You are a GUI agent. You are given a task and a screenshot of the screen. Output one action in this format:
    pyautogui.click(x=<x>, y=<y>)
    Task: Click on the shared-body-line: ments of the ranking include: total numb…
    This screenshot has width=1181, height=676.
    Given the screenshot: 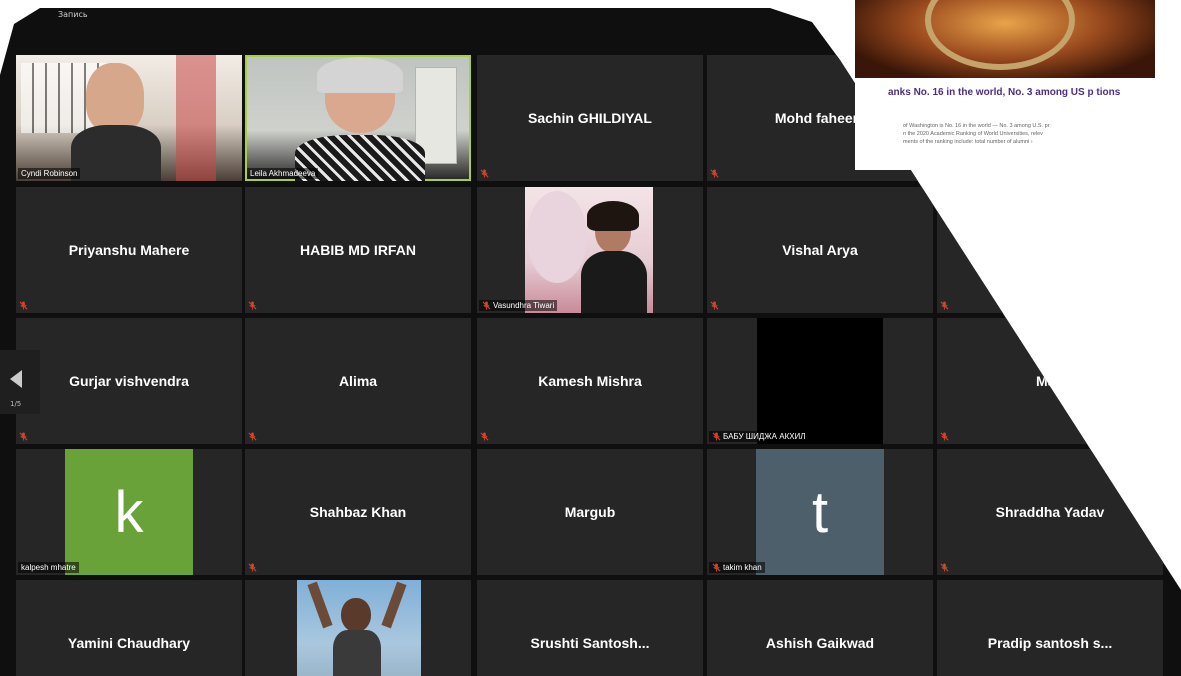 What is the action you would take?
    pyautogui.click(x=968, y=142)
    